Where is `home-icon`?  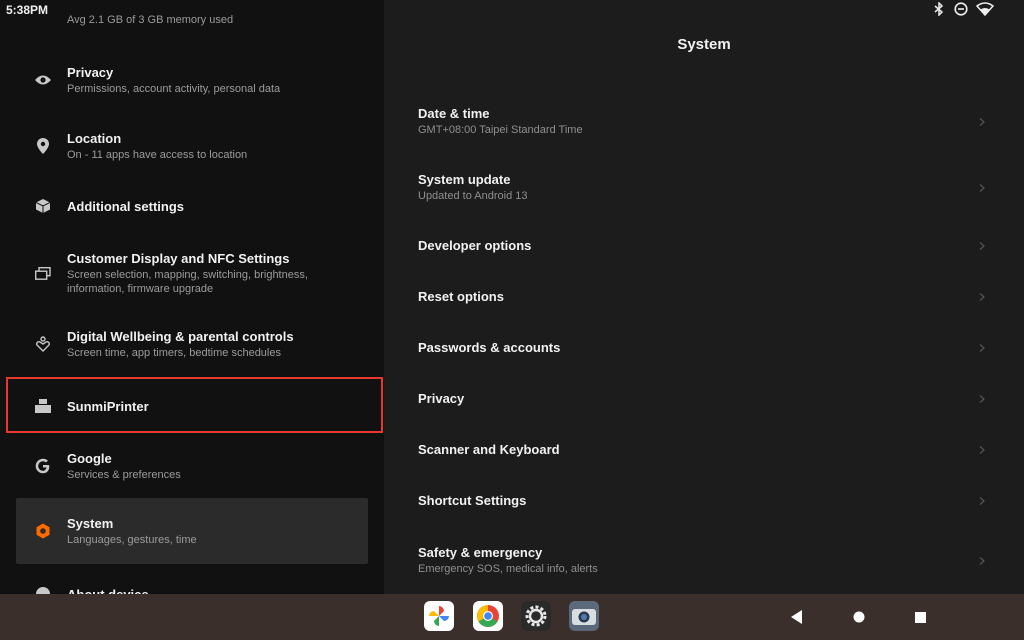 home-icon is located at coordinates (859, 617).